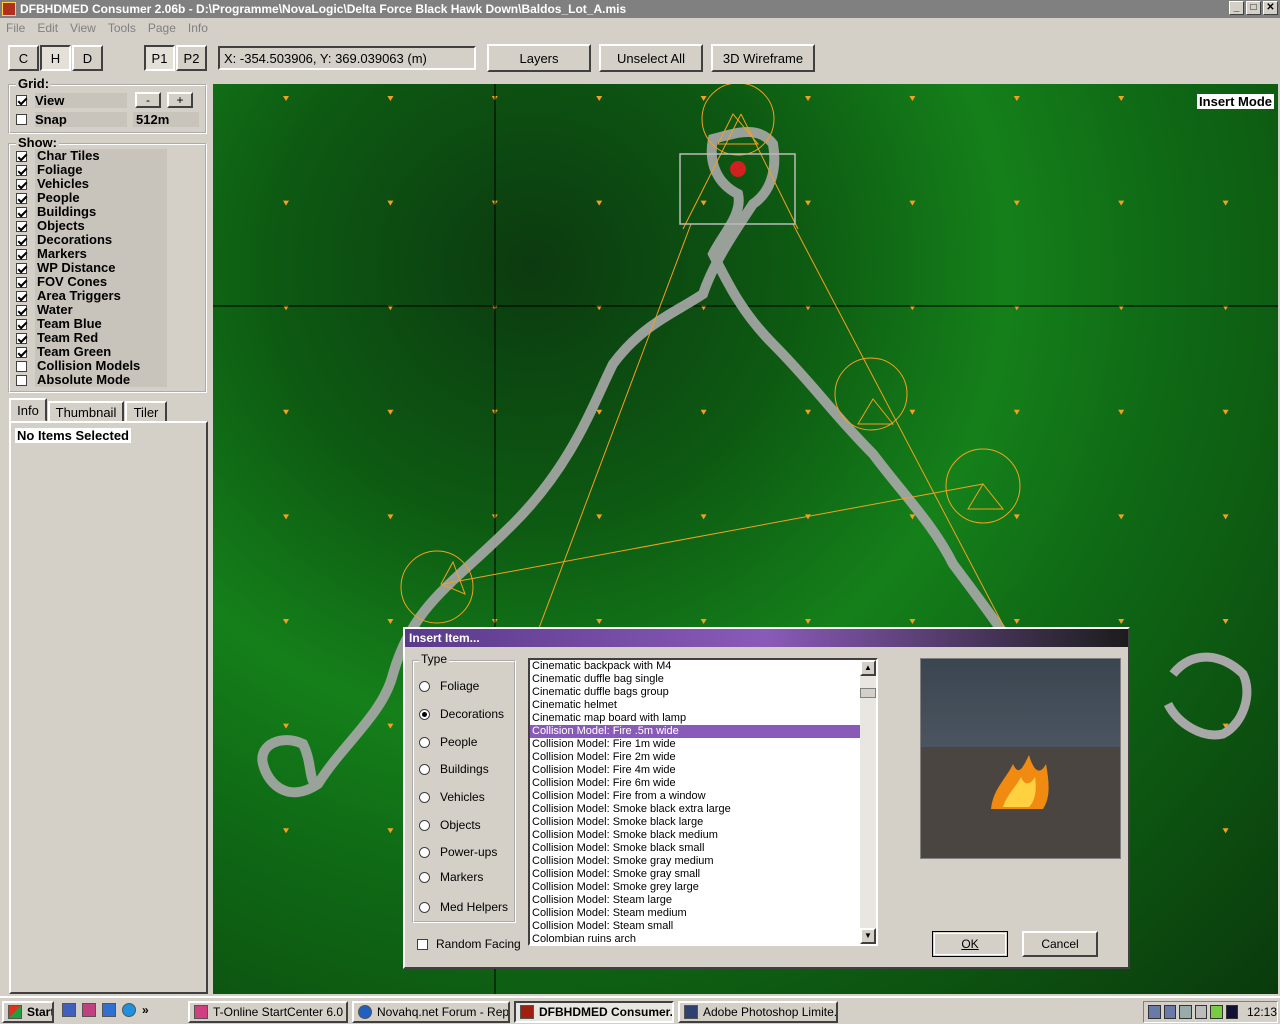 The height and width of the screenshot is (1024, 1280). What do you see at coordinates (703, 926) in the screenshot?
I see `list-item: Collision Model: Steam small` at bounding box center [703, 926].